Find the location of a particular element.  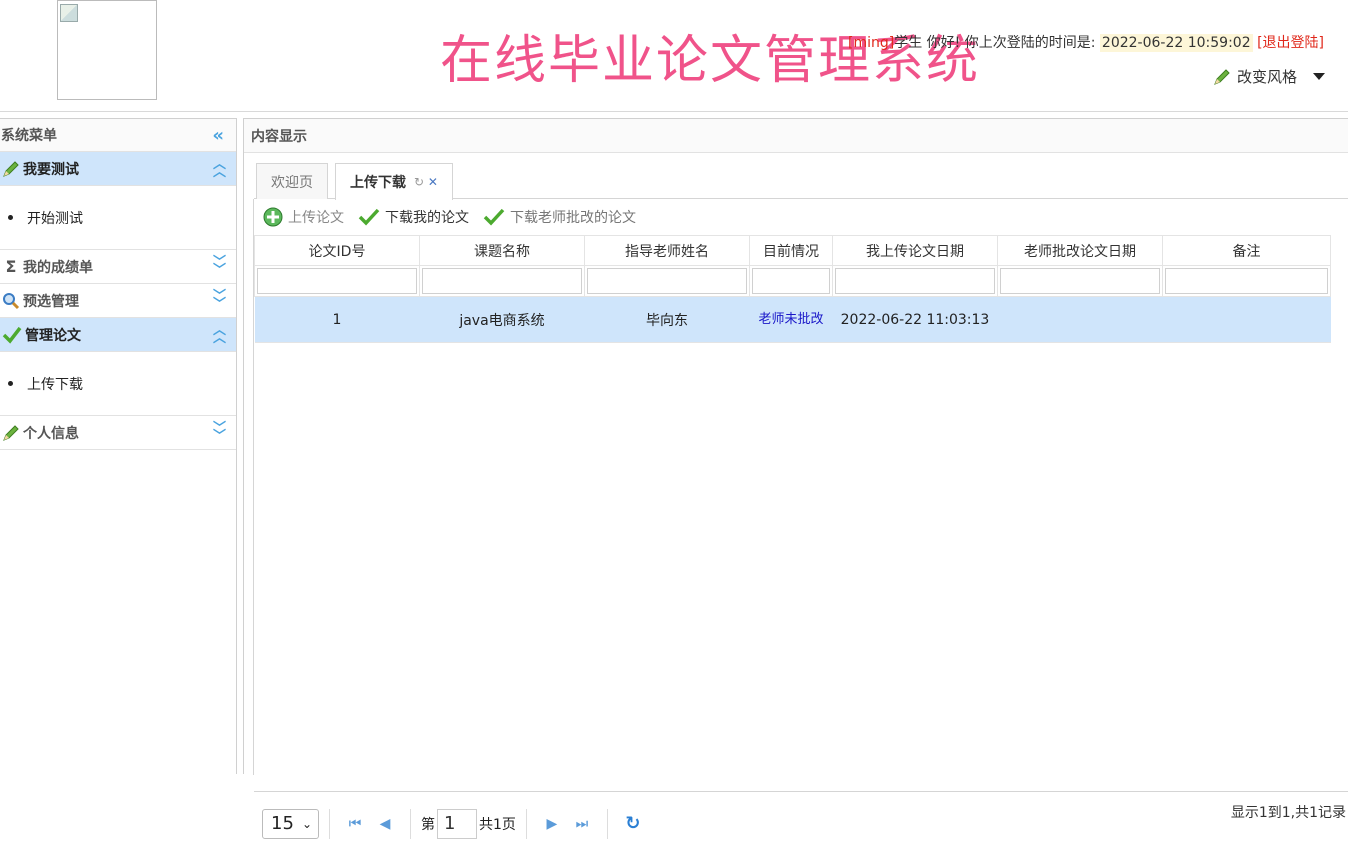

pagination-bar: 15 ⌄ ⏮ ◀ 第 1 共1页 ▶ ⏭ ↻ 显示1到1,共1记录 is located at coordinates (801, 823).